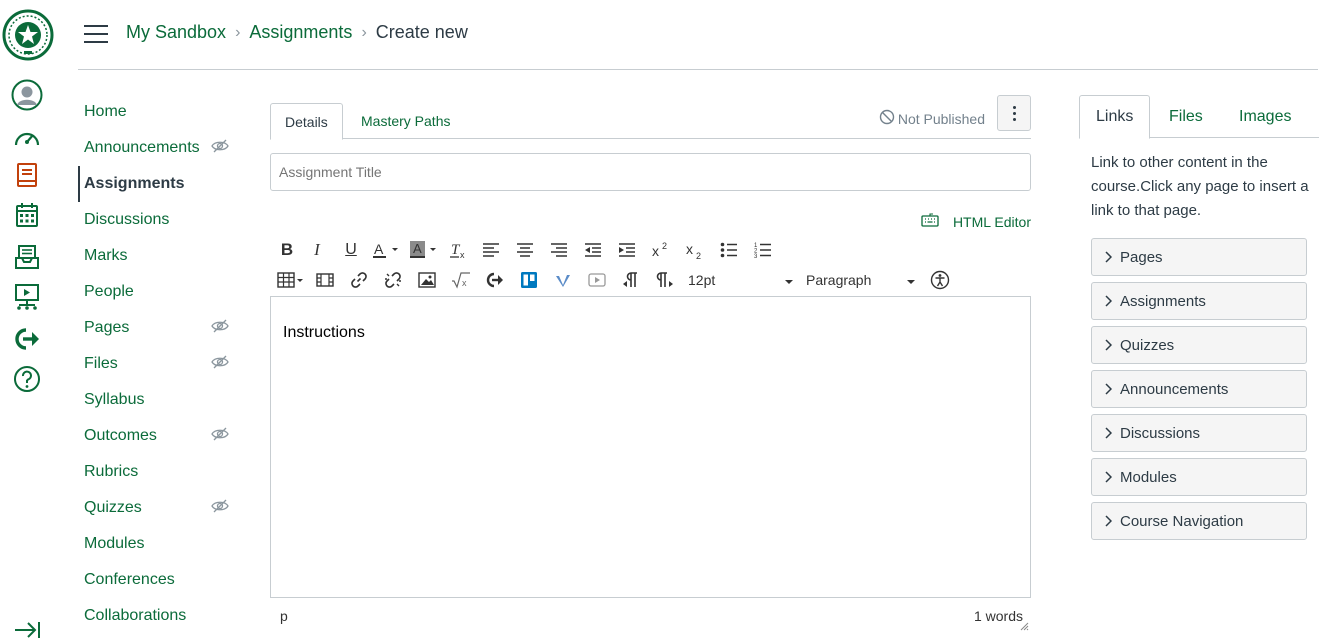 The image size is (1338, 643). What do you see at coordinates (120, 435) in the screenshot?
I see `course-nav-label: Outcomes` at bounding box center [120, 435].